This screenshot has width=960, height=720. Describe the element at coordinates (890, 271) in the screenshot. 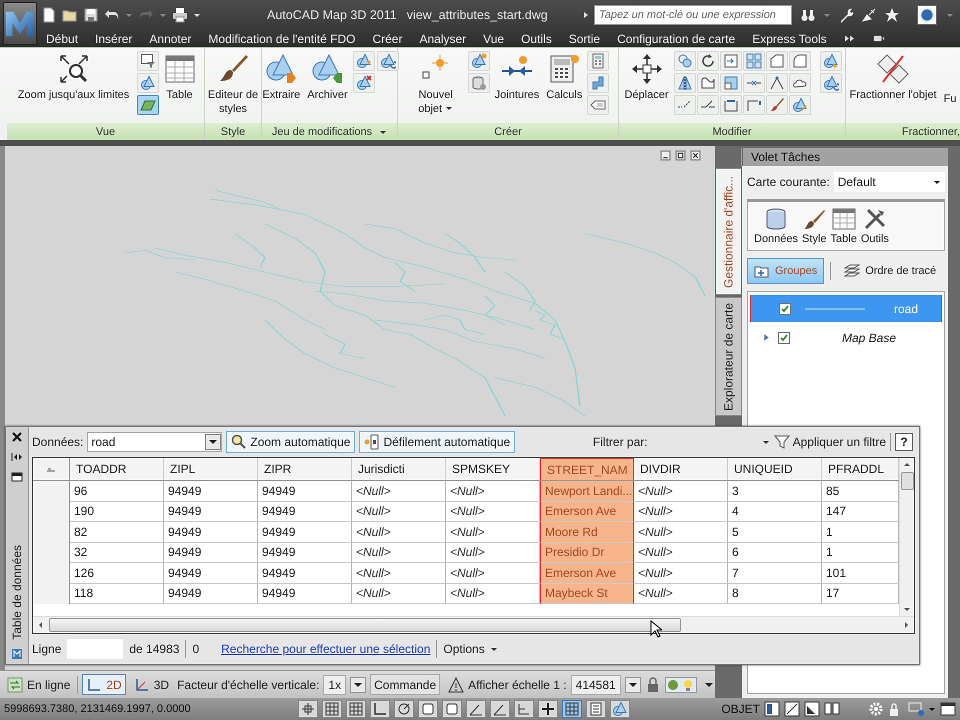

I see `view-tab: Ordre de tracé` at that location.